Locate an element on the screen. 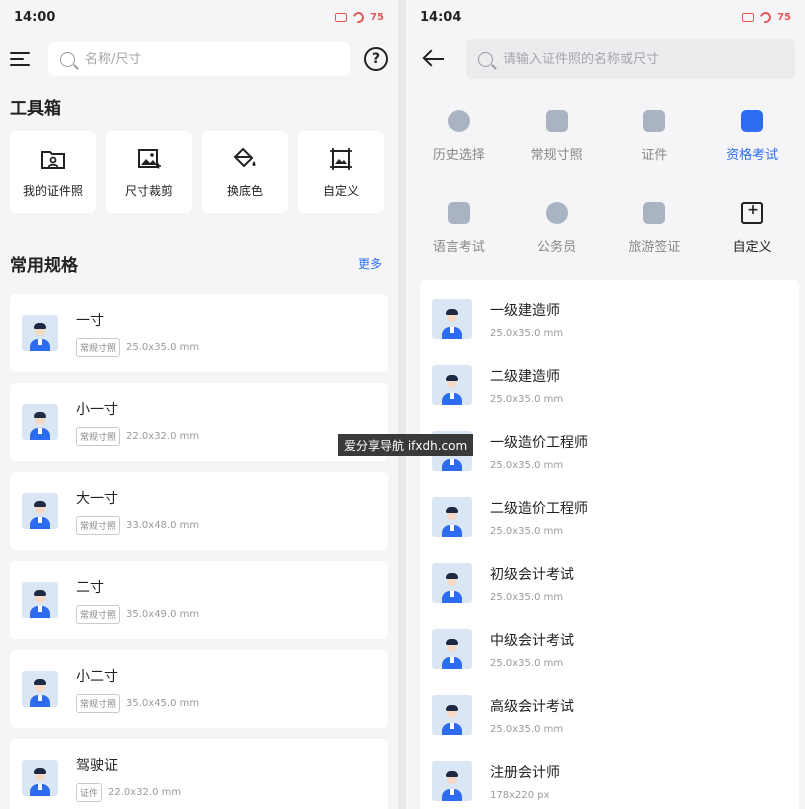 This screenshot has width=805, height=809. spec-size: 35.0x49.0 mm is located at coordinates (163, 614).